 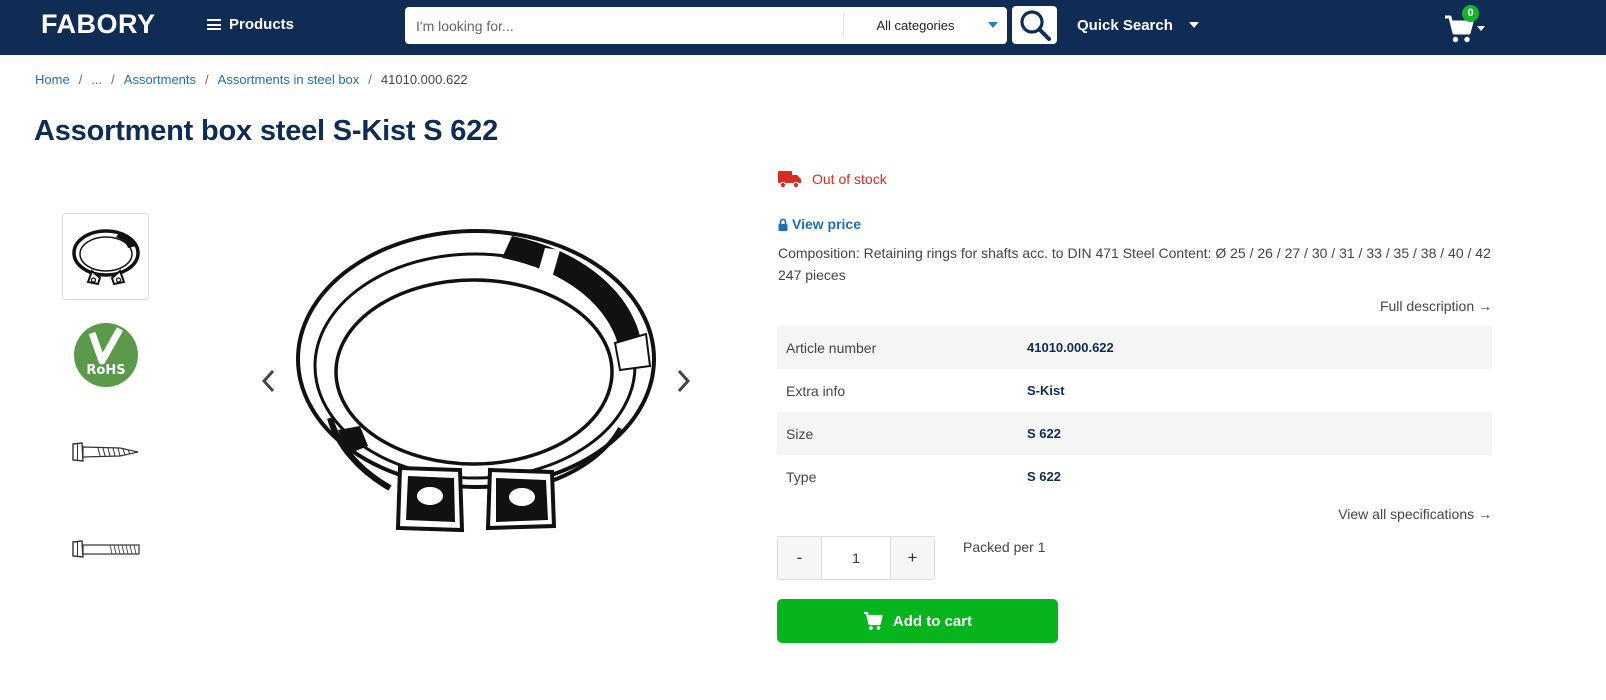 What do you see at coordinates (849, 179) in the screenshot?
I see `stock-status-text: Out of stock` at bounding box center [849, 179].